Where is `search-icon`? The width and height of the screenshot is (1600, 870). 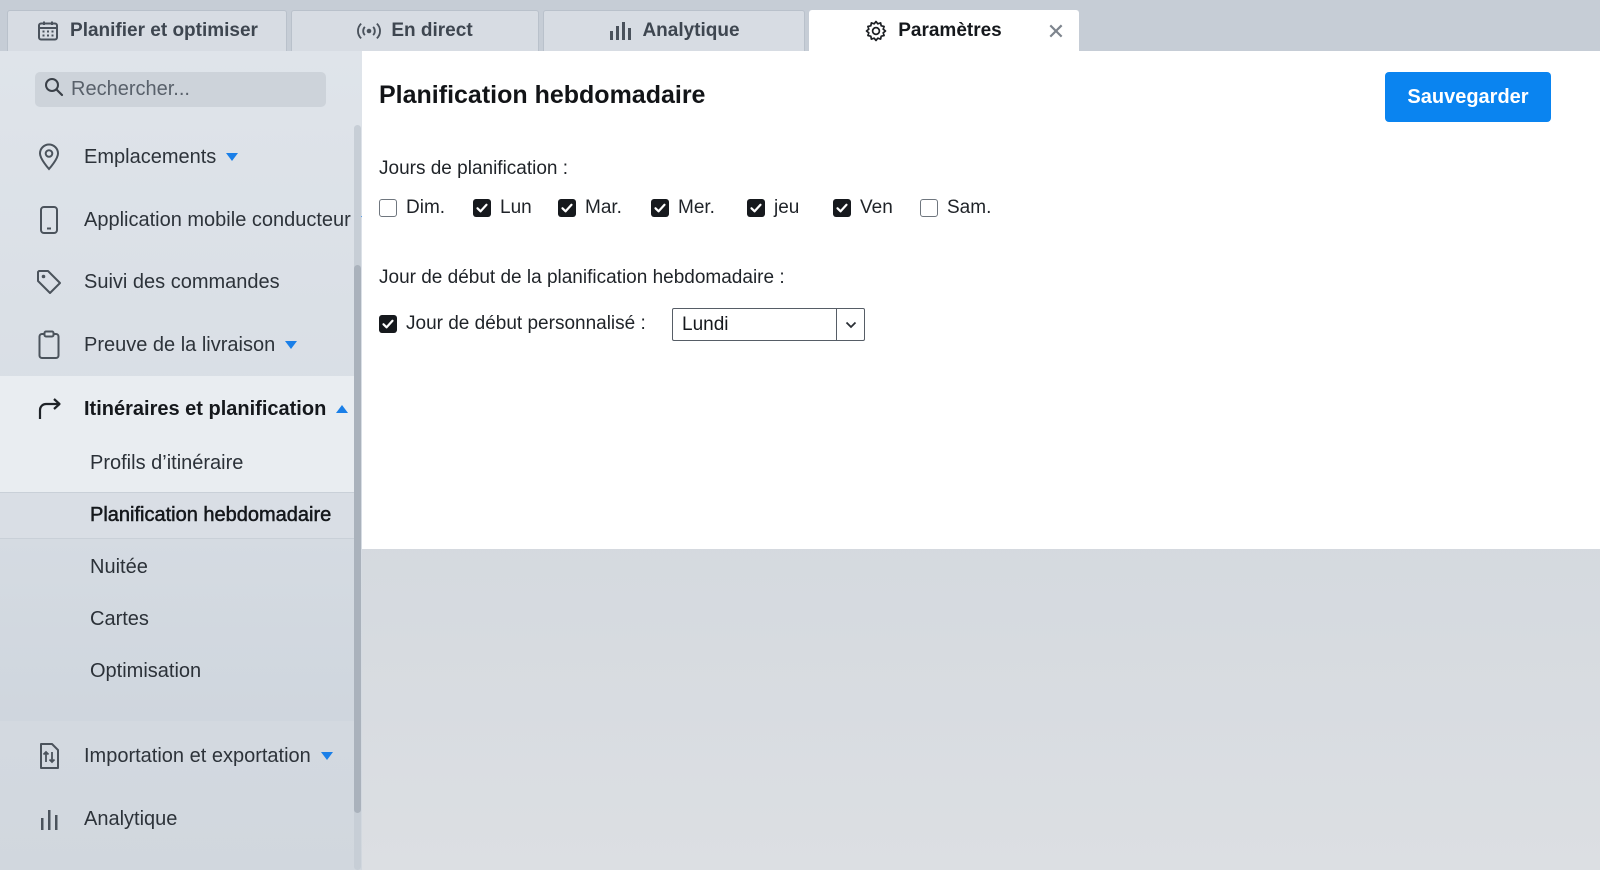
search-icon is located at coordinates (54, 89).